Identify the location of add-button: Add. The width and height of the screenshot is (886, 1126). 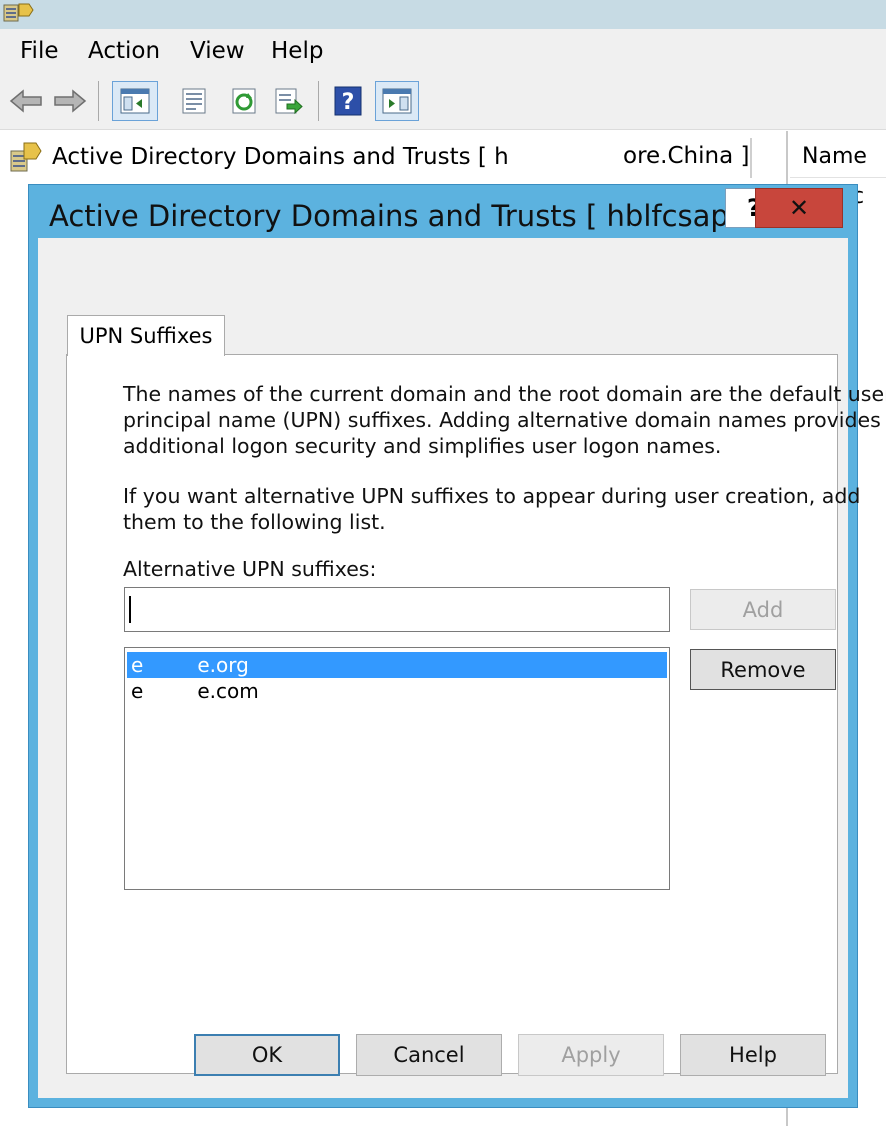
(763, 609).